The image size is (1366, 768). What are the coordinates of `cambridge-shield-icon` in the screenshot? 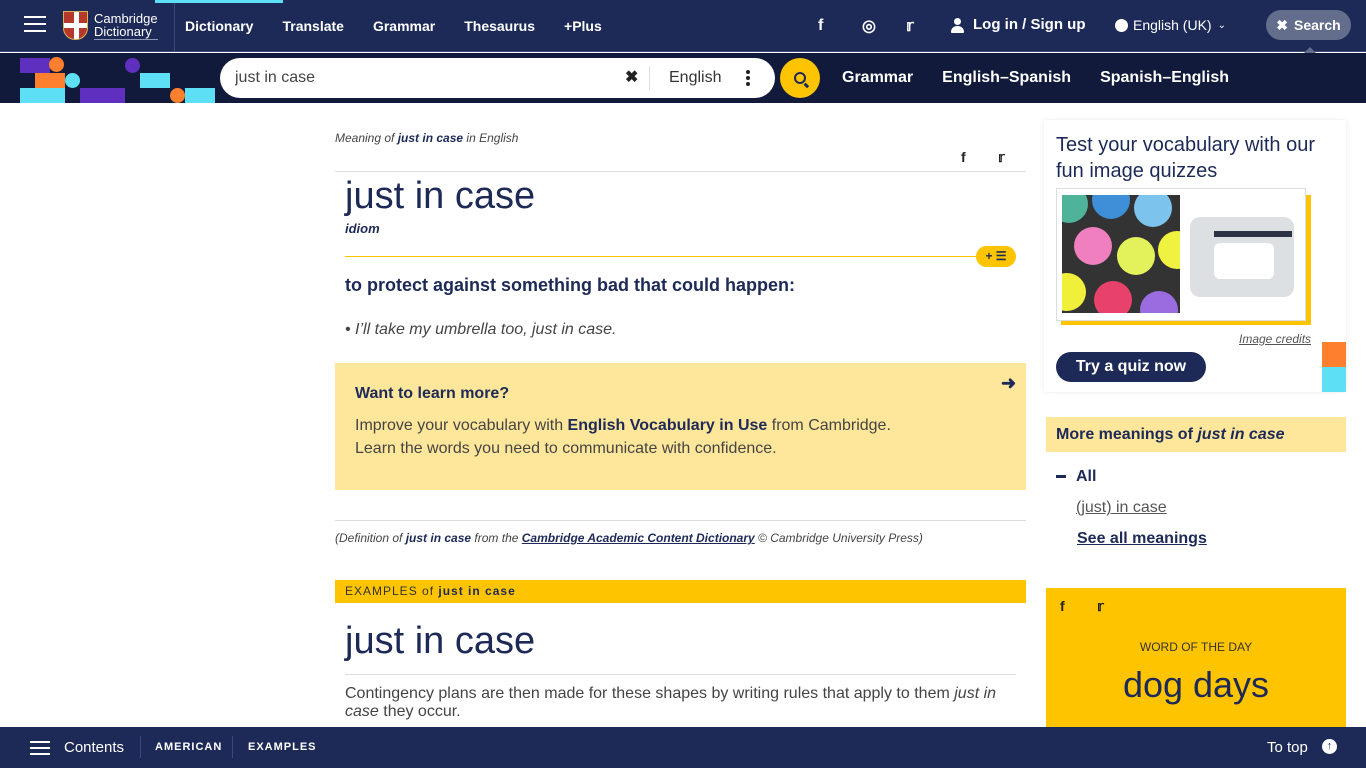 It's located at (75, 25).